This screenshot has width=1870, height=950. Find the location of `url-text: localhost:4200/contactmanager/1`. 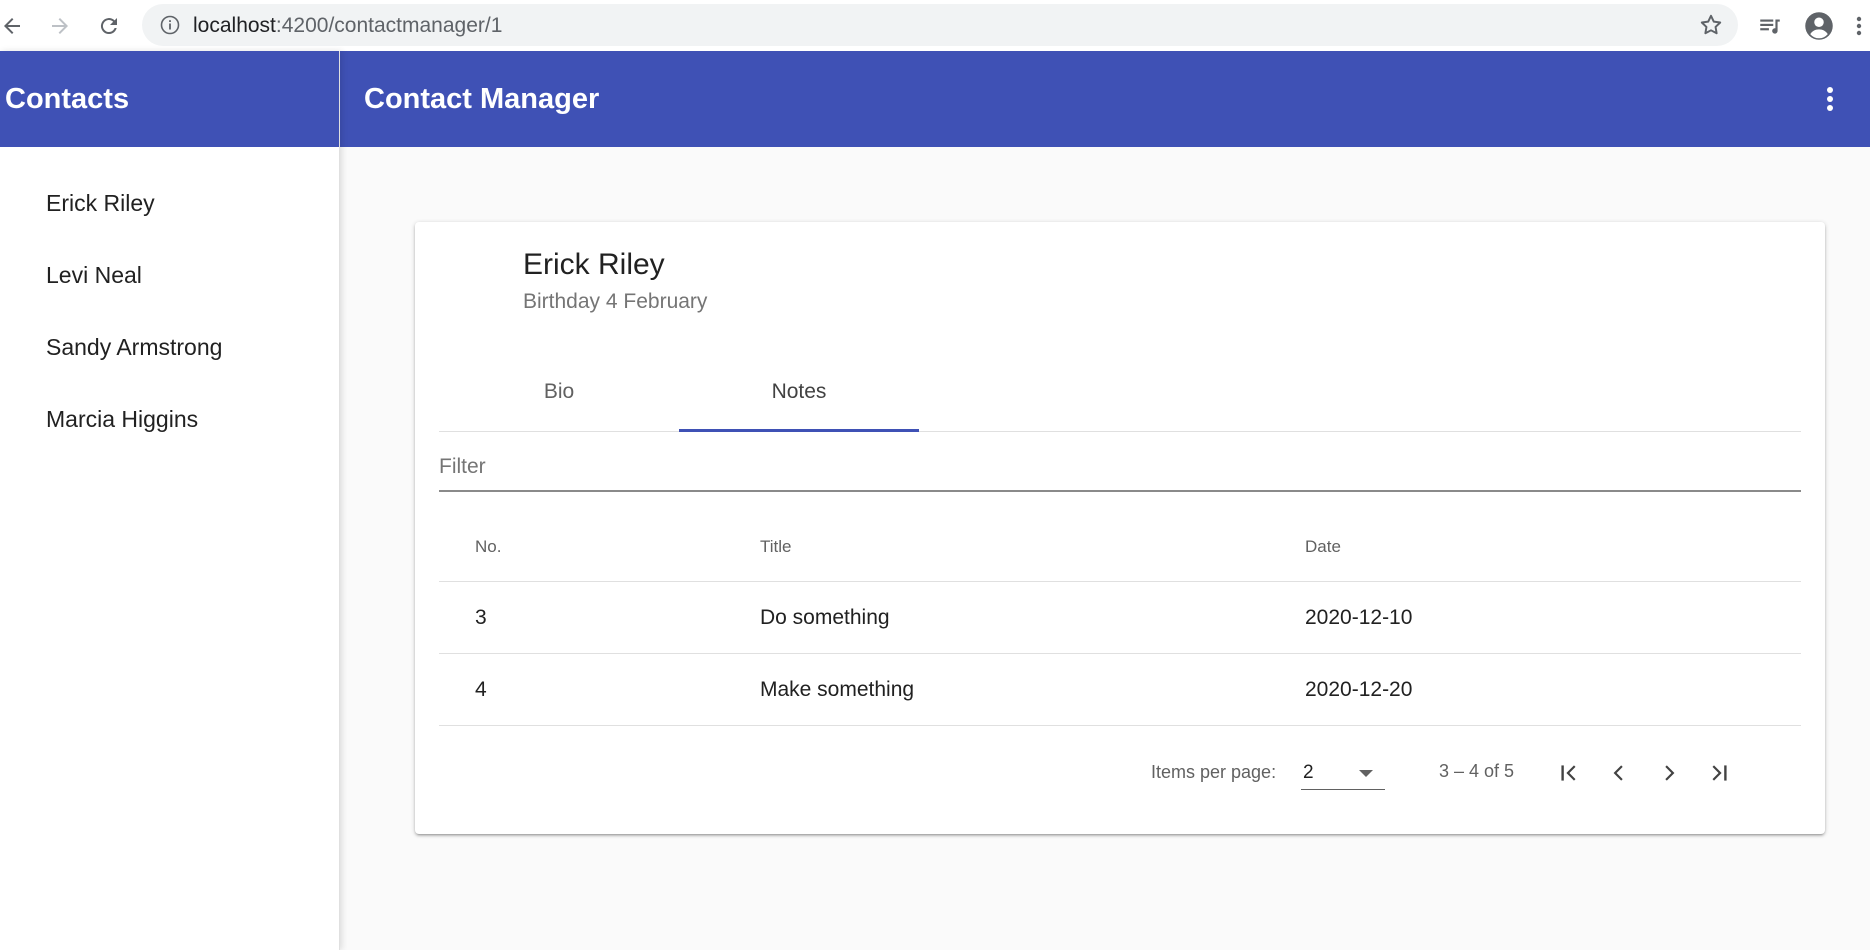

url-text: localhost:4200/contactmanager/1 is located at coordinates (347, 26).